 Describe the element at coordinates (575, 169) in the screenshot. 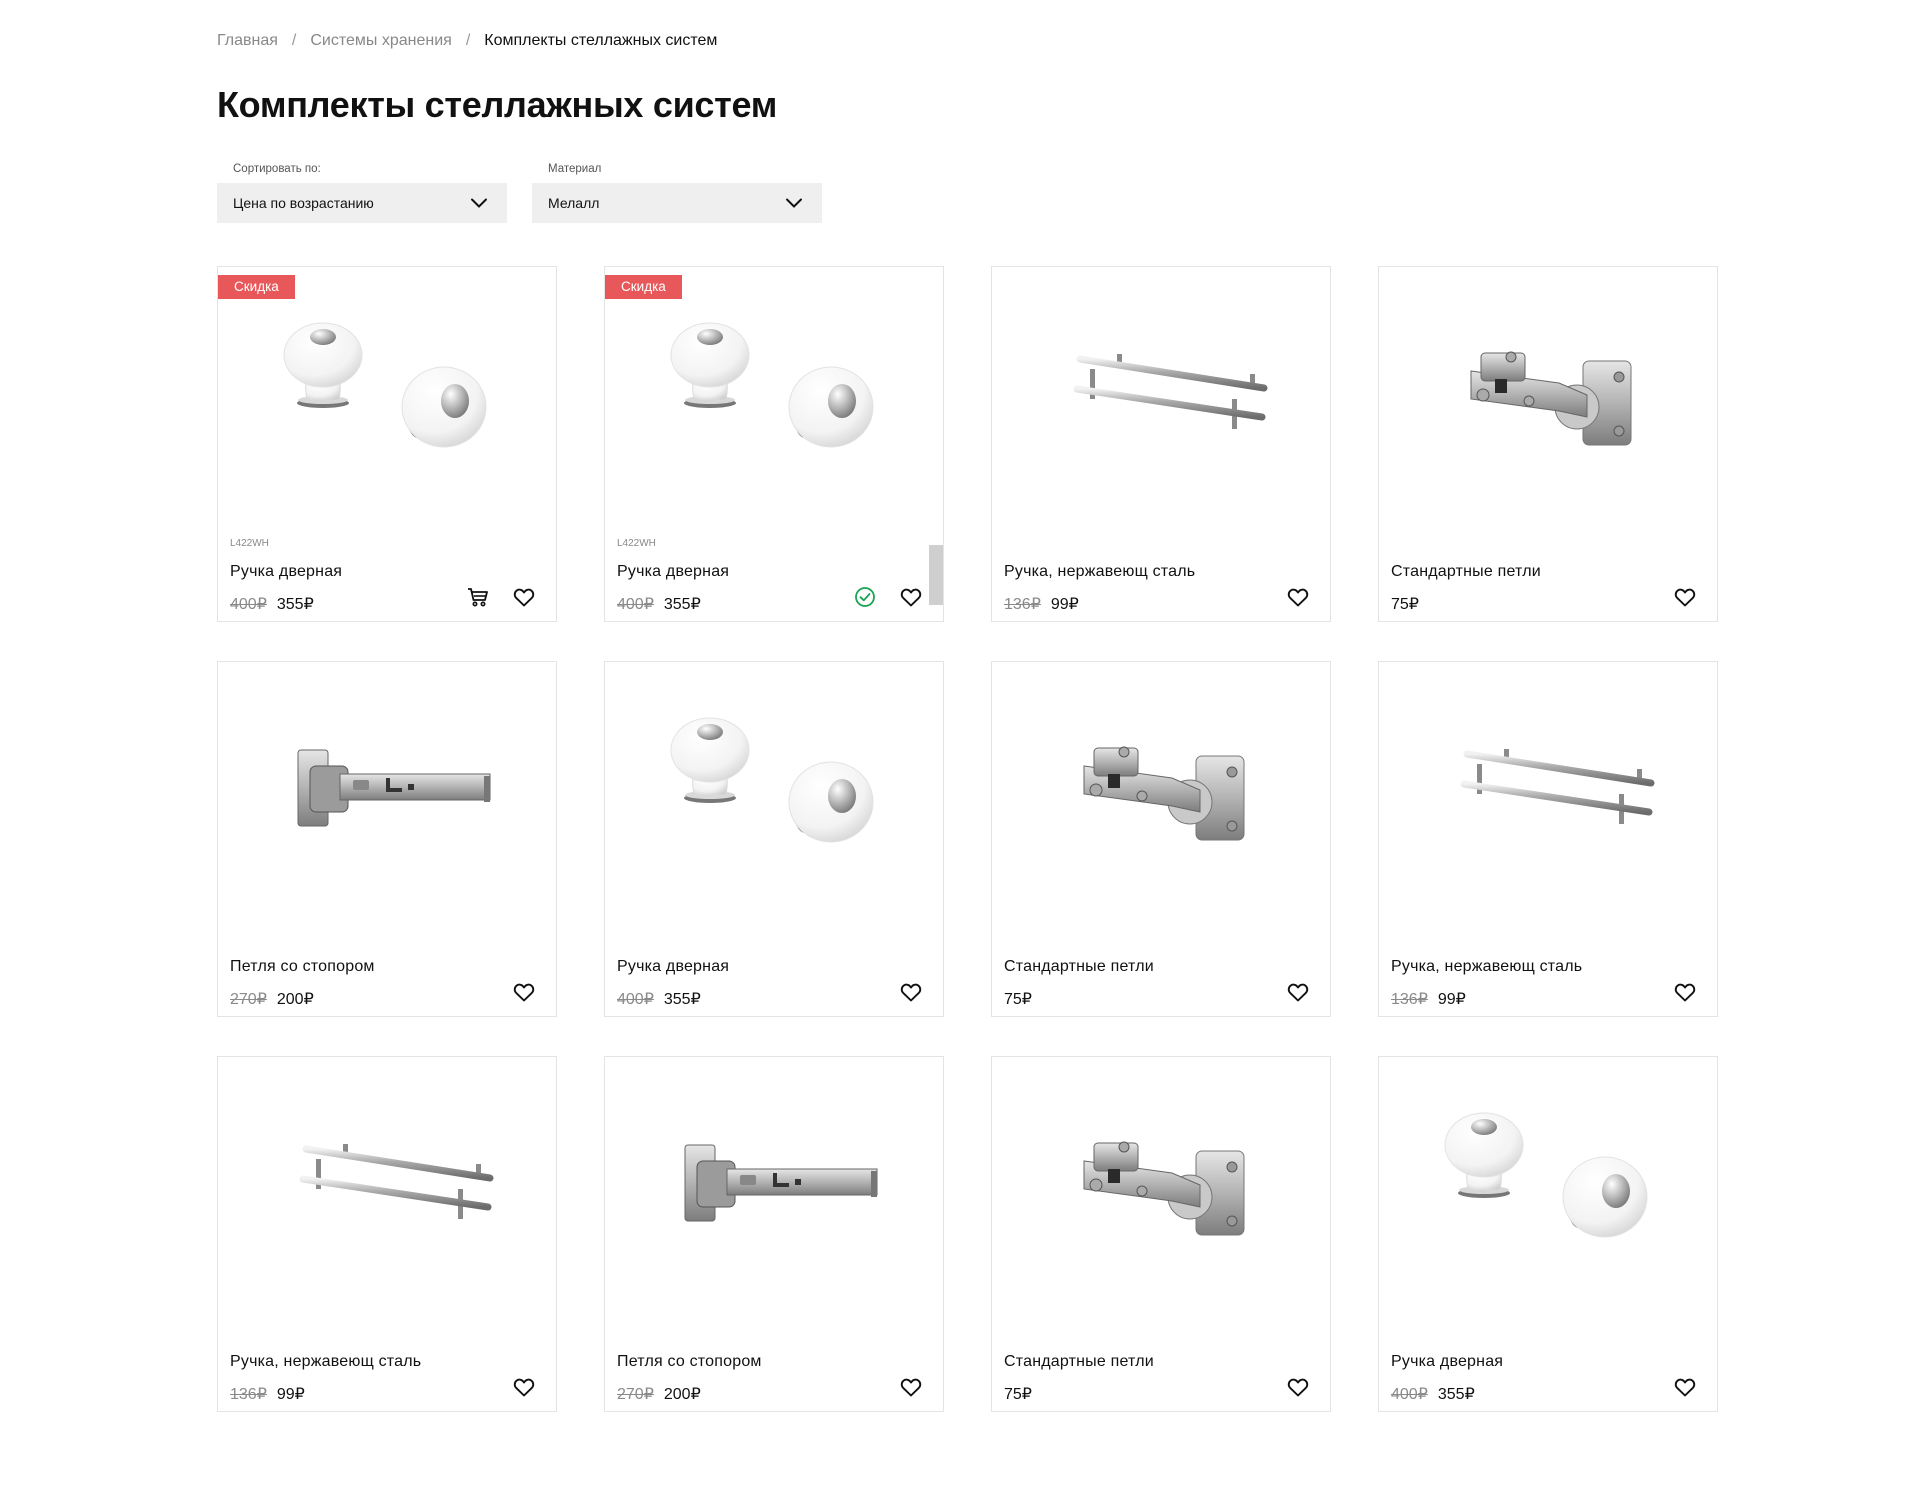

I see `material-label: Материал` at that location.